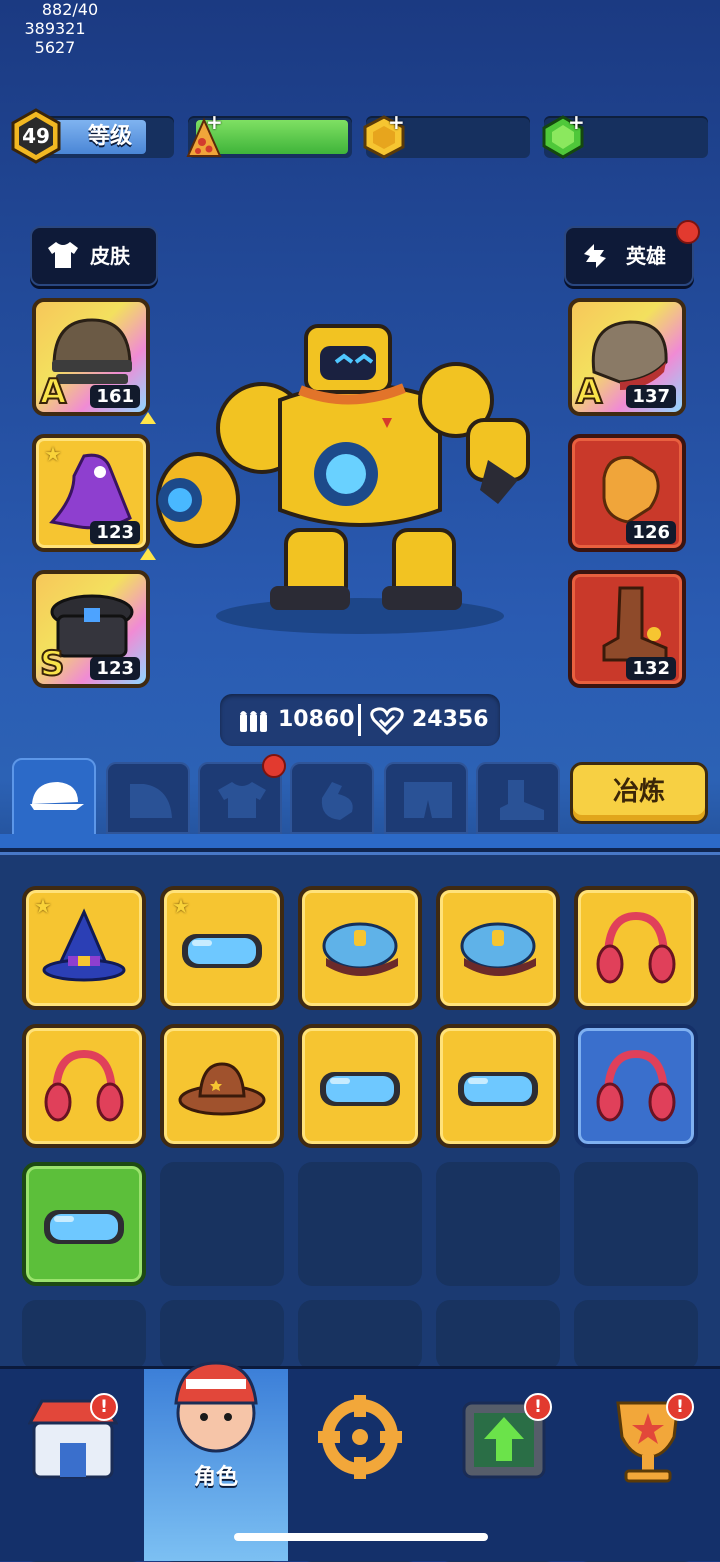  I want to click on energy-plus-icon: +, so click(214, 122).